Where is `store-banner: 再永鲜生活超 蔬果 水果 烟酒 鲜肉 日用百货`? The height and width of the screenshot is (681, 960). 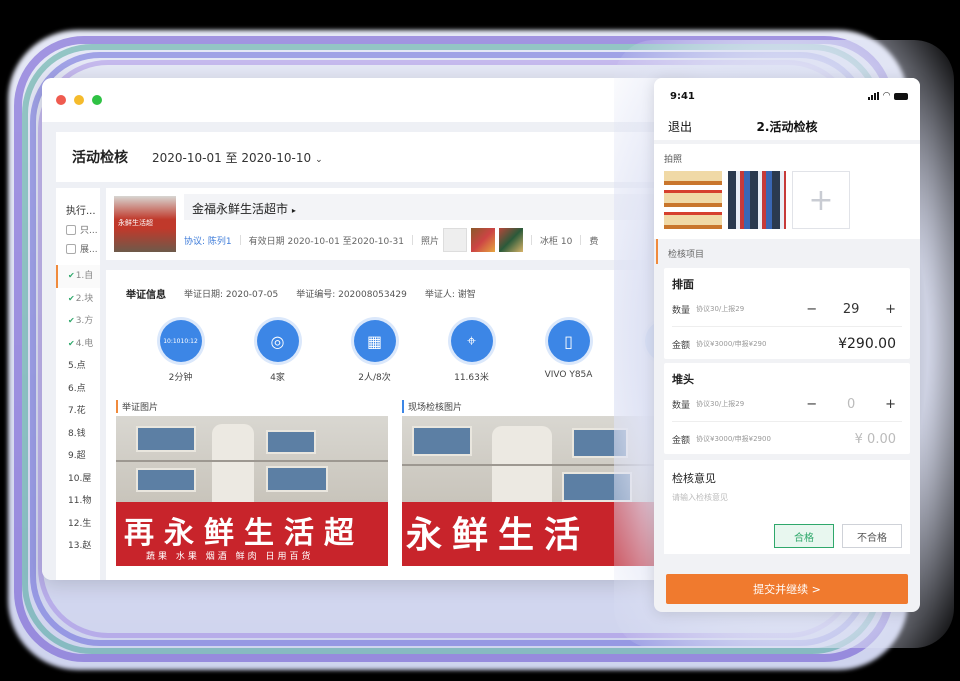 store-banner: 再永鲜生活超 蔬果 水果 烟酒 鲜肉 日用百货 is located at coordinates (252, 534).